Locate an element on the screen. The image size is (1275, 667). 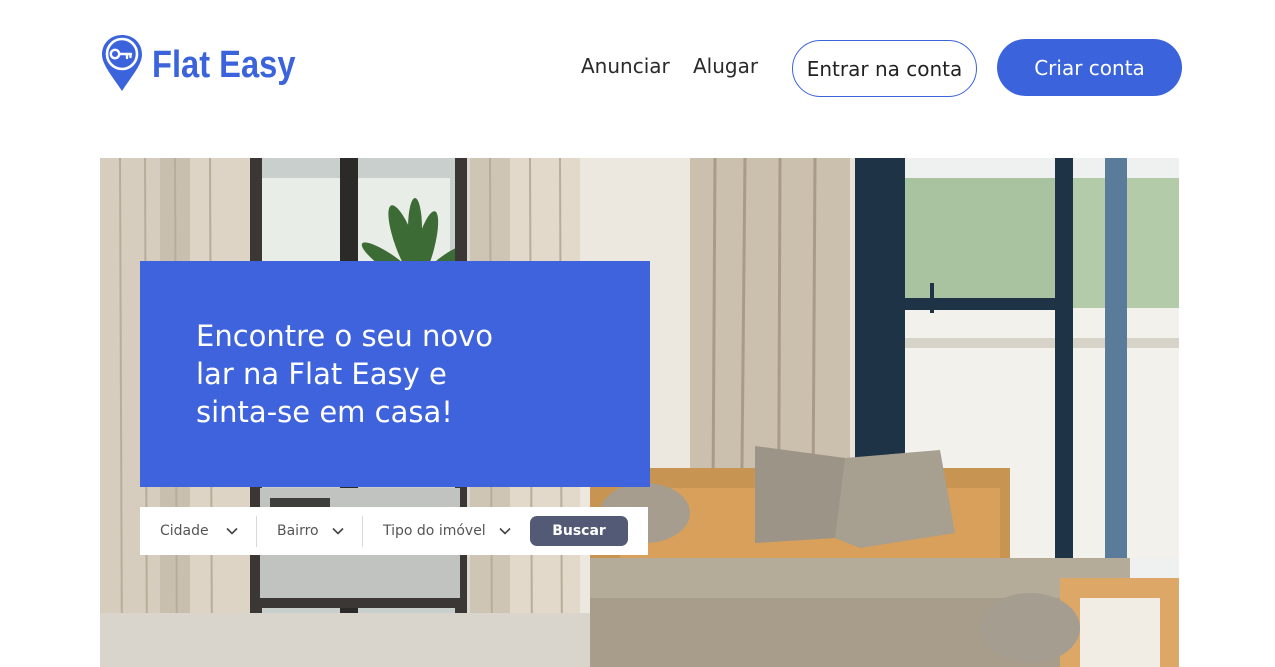
city-select-label: Cidade is located at coordinates (184, 531).